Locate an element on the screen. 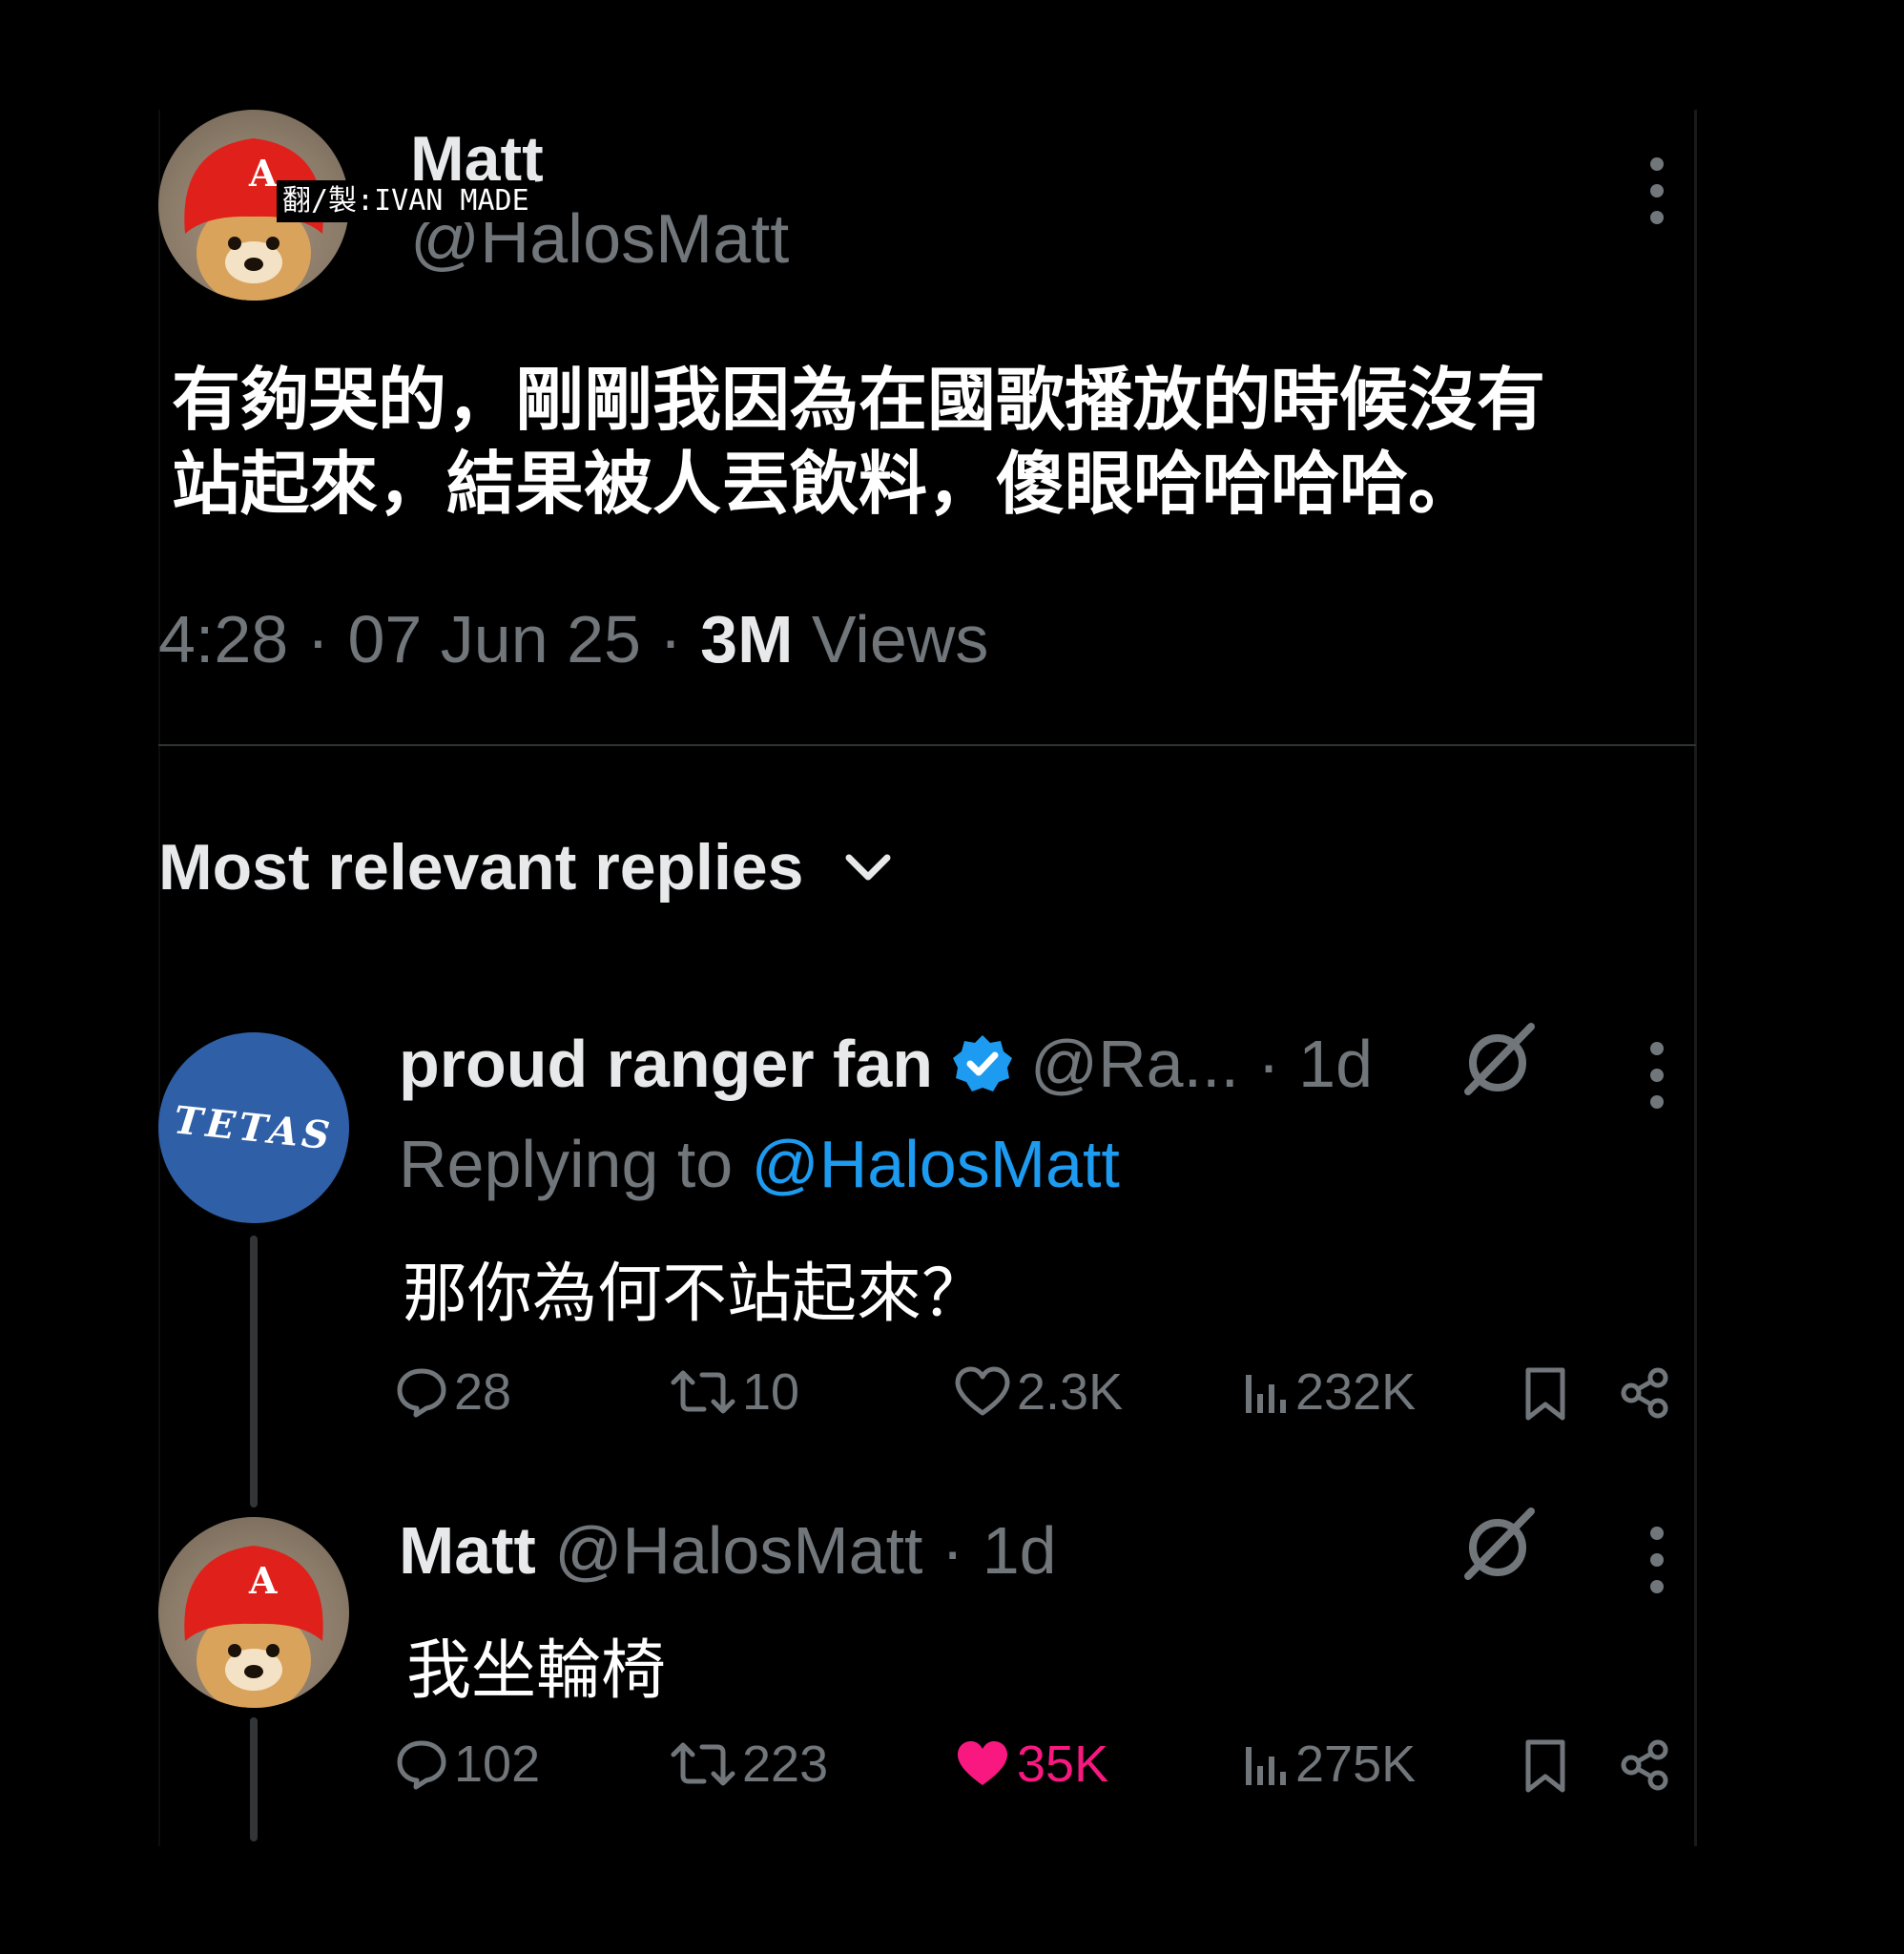 The image size is (1904, 1954). reply-author-avatar: TETAS is located at coordinates (253, 1127).